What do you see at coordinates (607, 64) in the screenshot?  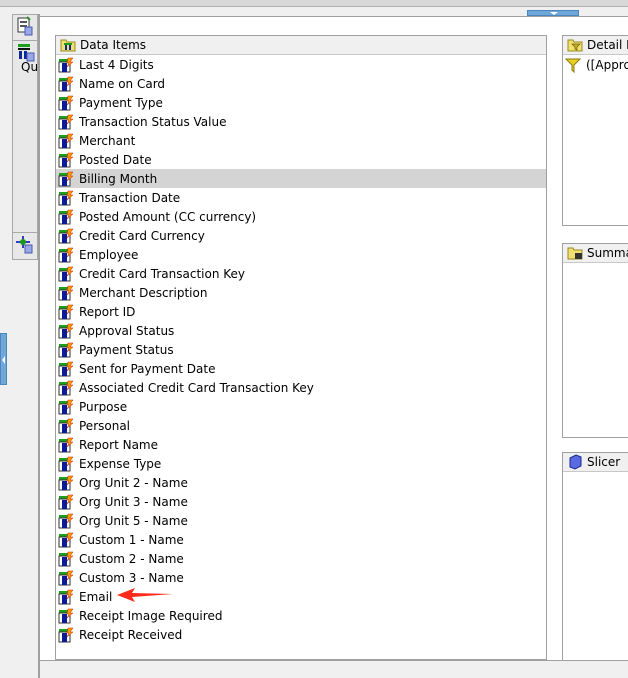 I see `filter-expression: ([Approv` at bounding box center [607, 64].